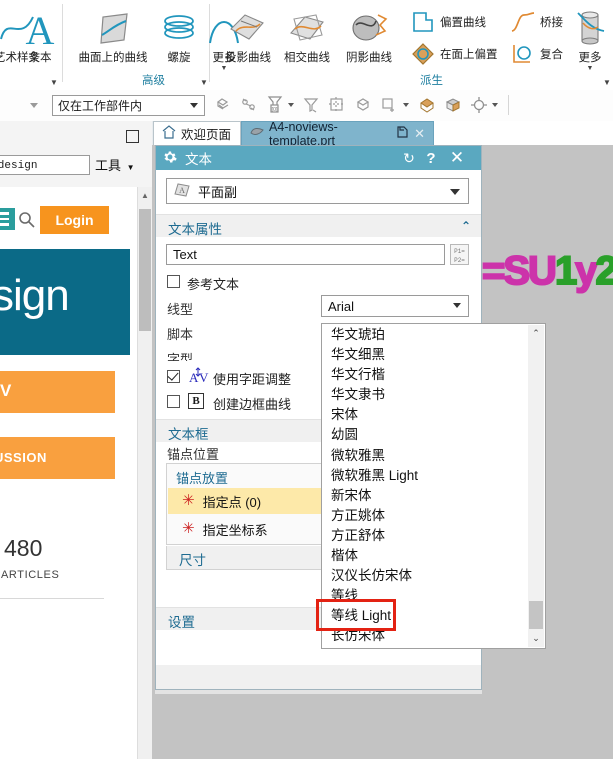  What do you see at coordinates (369, 35) in the screenshot?
I see `ribbon-button-shadow-curve: 阴影曲线` at bounding box center [369, 35].